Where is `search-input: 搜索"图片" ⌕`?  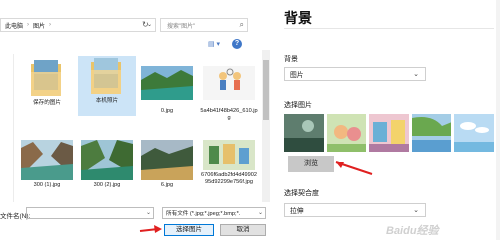
search-input: 搜索"图片" ⌕ is located at coordinates (204, 25).